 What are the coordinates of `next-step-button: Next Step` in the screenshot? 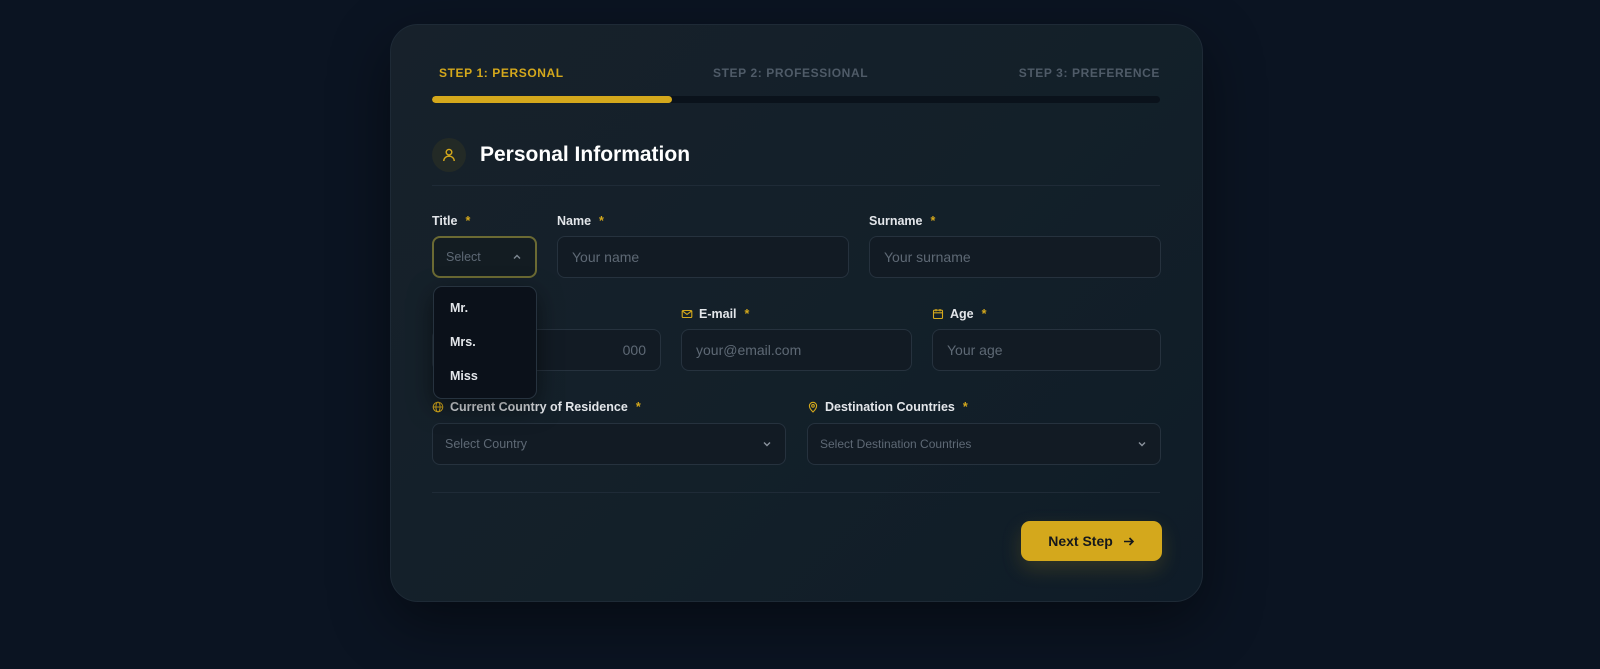 It's located at (1091, 541).